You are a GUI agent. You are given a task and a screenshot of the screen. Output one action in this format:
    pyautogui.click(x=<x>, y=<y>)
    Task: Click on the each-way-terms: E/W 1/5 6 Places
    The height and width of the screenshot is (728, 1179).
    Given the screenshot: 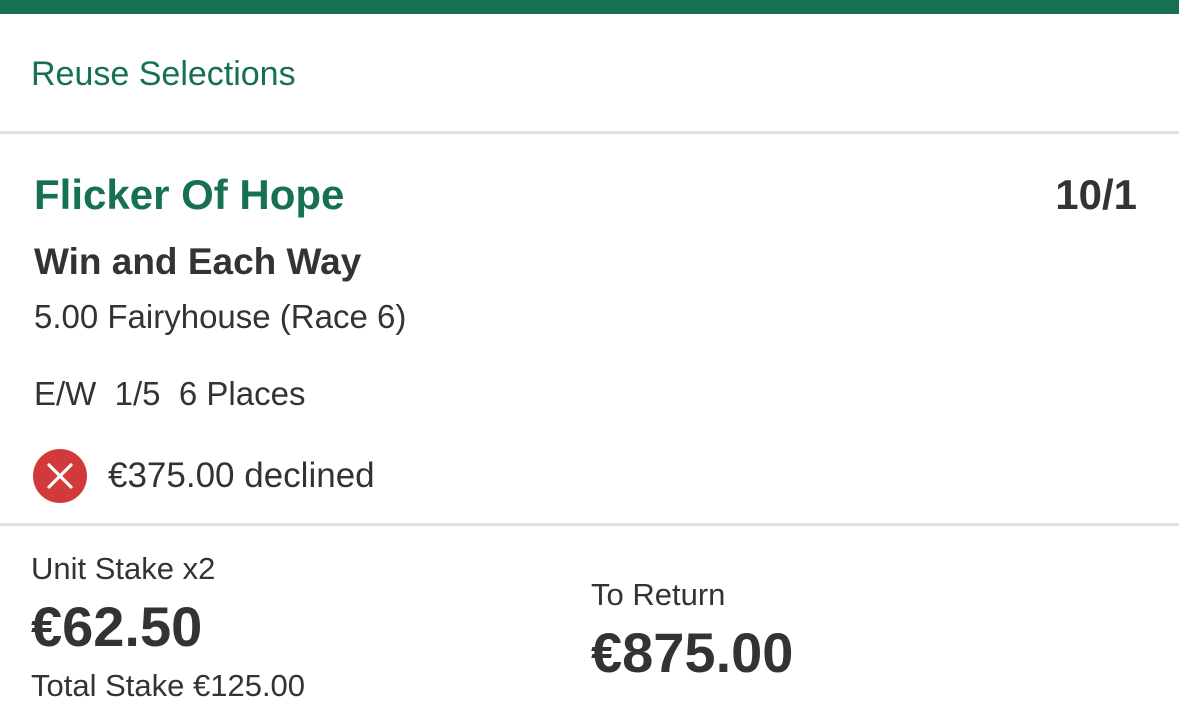 What is the action you would take?
    pyautogui.click(x=170, y=393)
    